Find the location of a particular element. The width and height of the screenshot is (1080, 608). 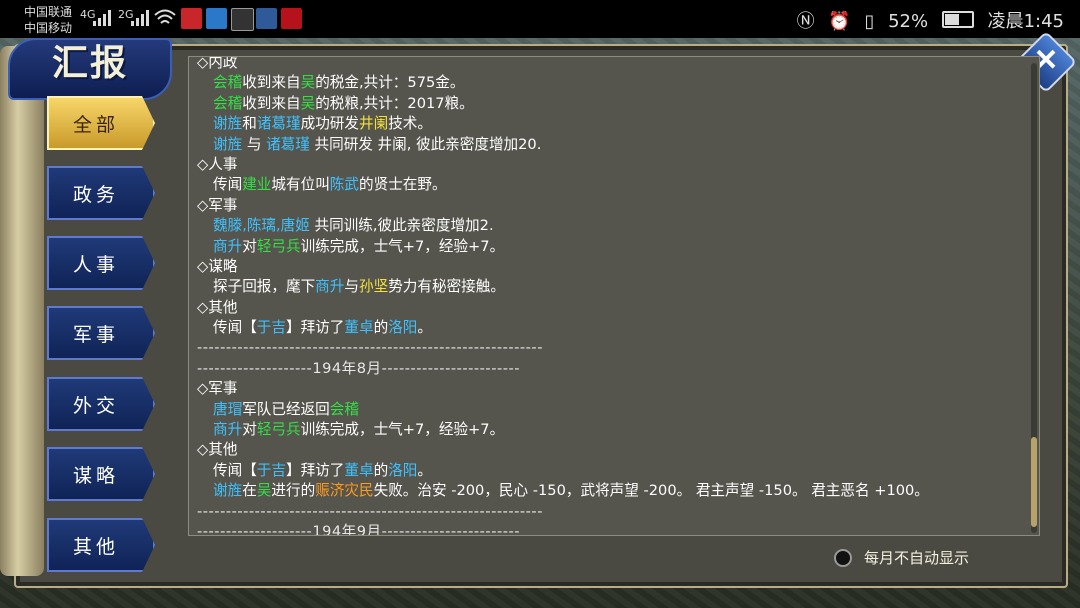

report-text-segment: 进行的 is located at coordinates (293, 491).